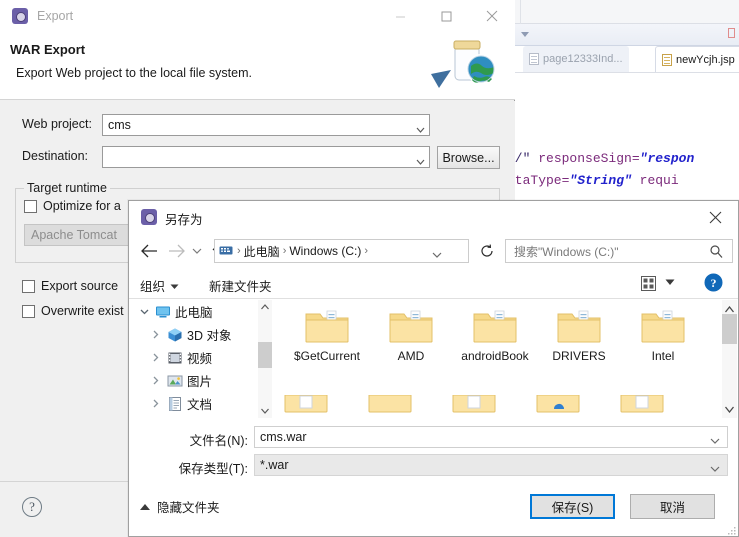 This screenshot has height=537, width=739. Describe the element at coordinates (197, 251) in the screenshot. I see `recent-locations-chevron-down-icon` at that location.